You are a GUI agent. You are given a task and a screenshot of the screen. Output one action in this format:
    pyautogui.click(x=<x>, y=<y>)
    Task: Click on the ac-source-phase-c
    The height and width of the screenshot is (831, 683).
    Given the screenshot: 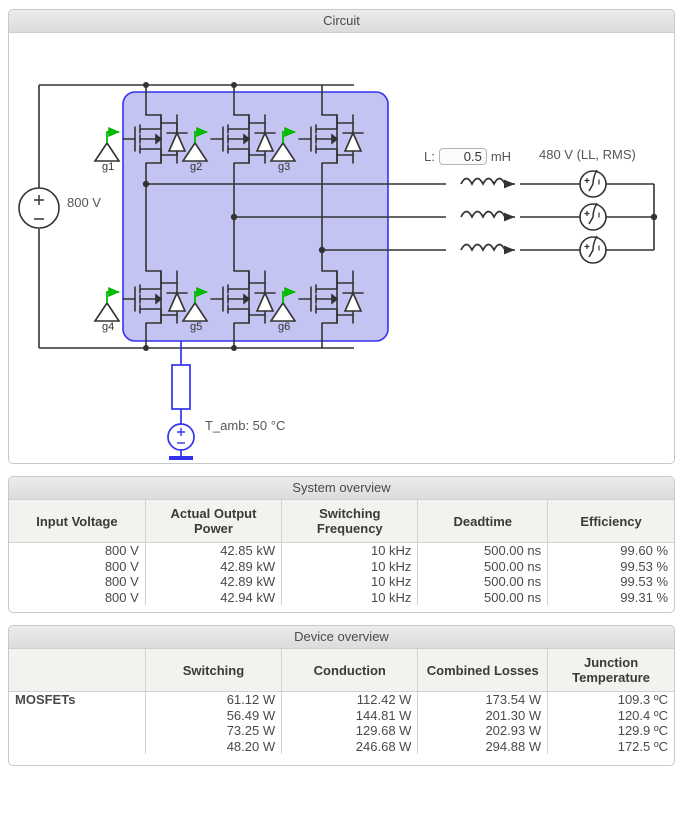 What is the action you would take?
    pyautogui.click(x=593, y=249)
    